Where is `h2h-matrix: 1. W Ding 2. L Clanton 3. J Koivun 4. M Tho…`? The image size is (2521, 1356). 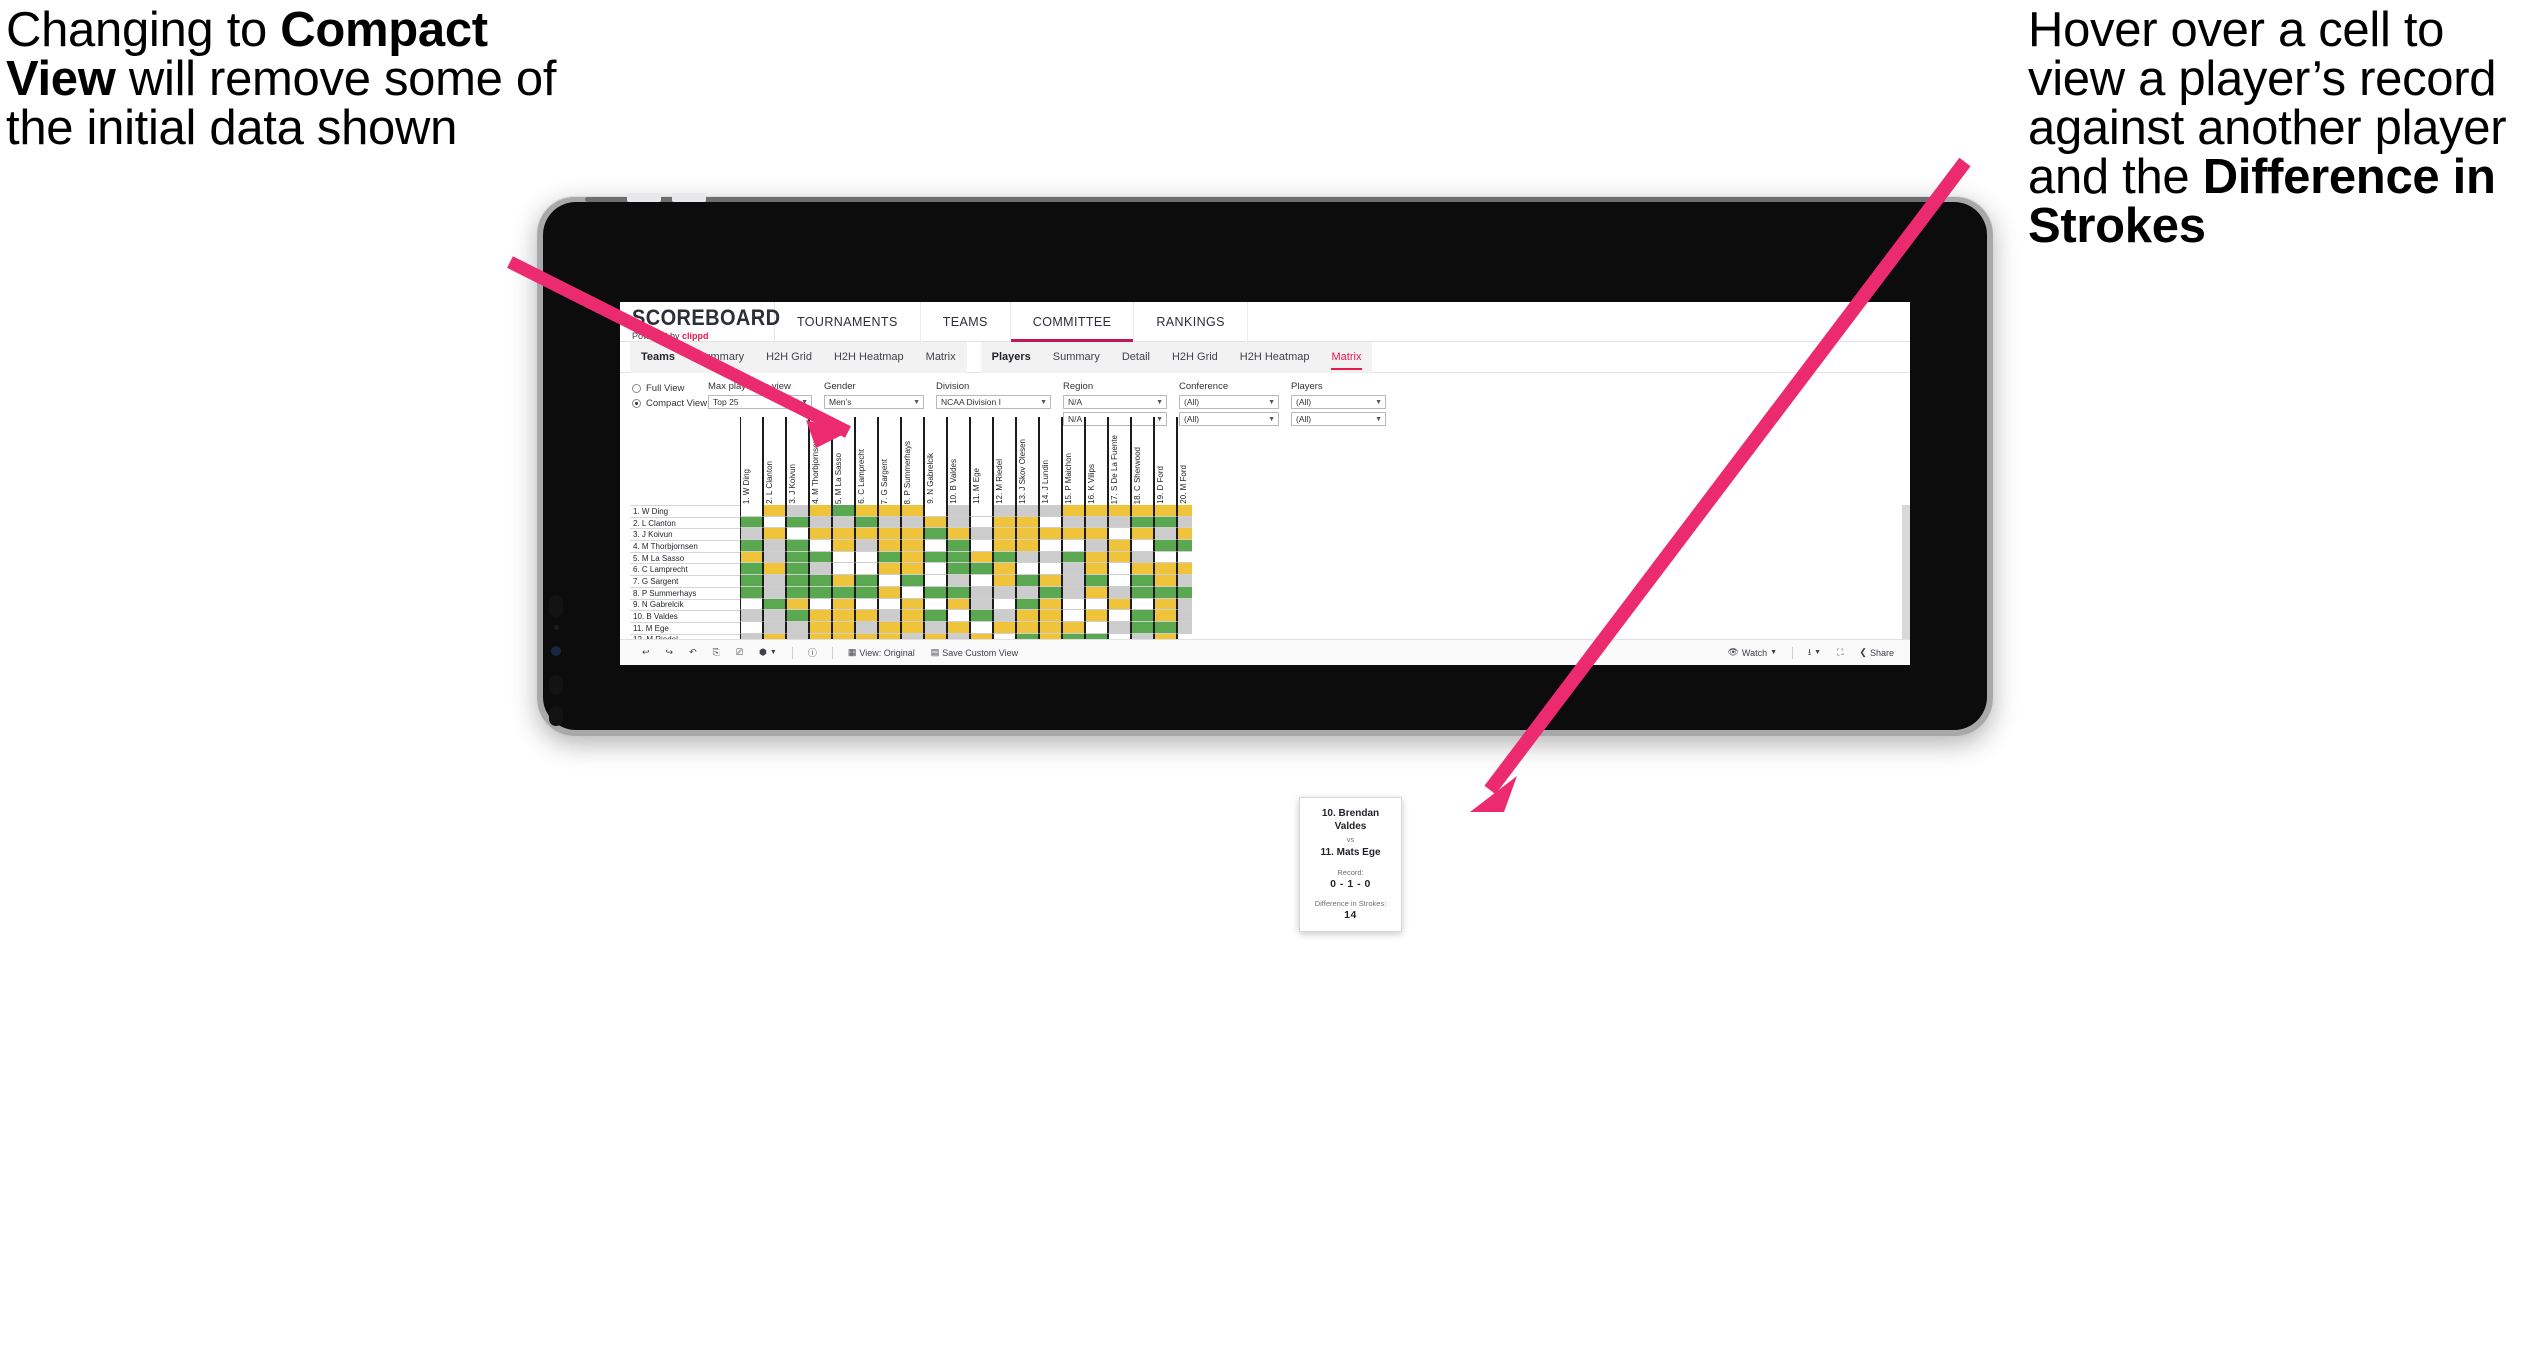 h2h-matrix: 1. W Ding 2. L Clanton 3. J Koivun 4. M Tho… is located at coordinates (1270, 541).